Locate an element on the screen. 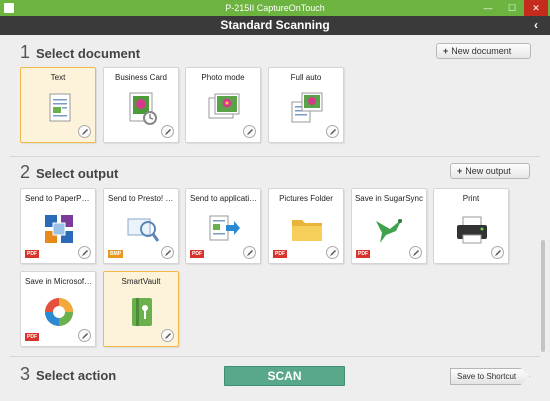 This screenshot has width=550, height=401. card-label: Send to application is located at coordinates (224, 198).